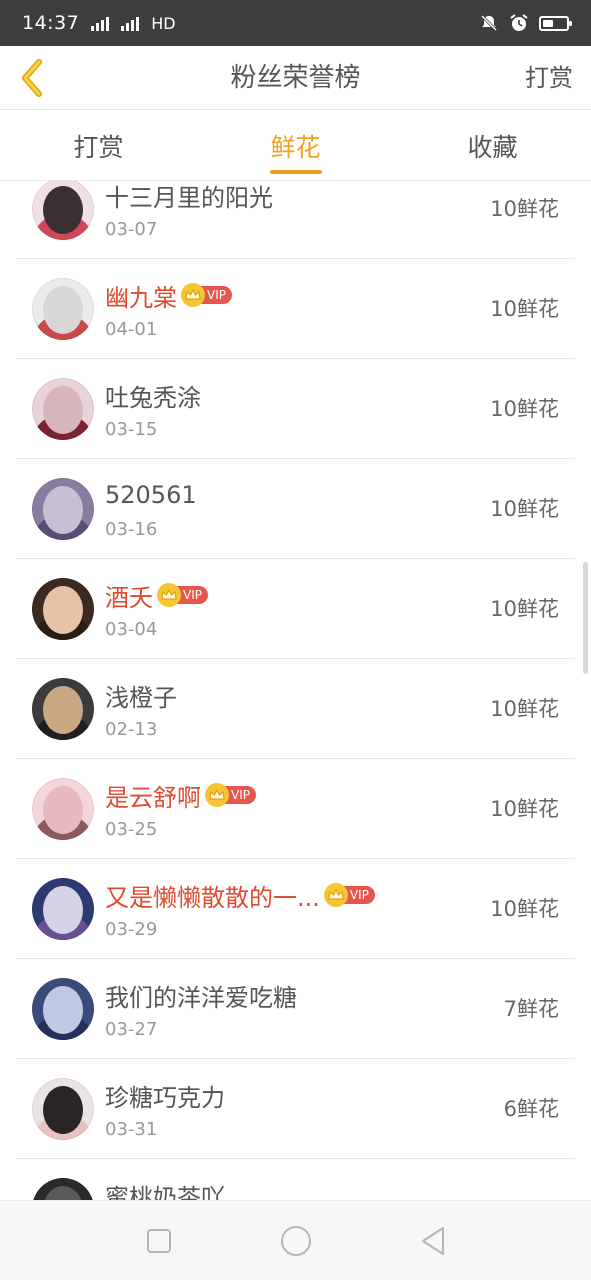  Describe the element at coordinates (295, 23) in the screenshot. I see `status-bar: 14:37 HD` at that location.